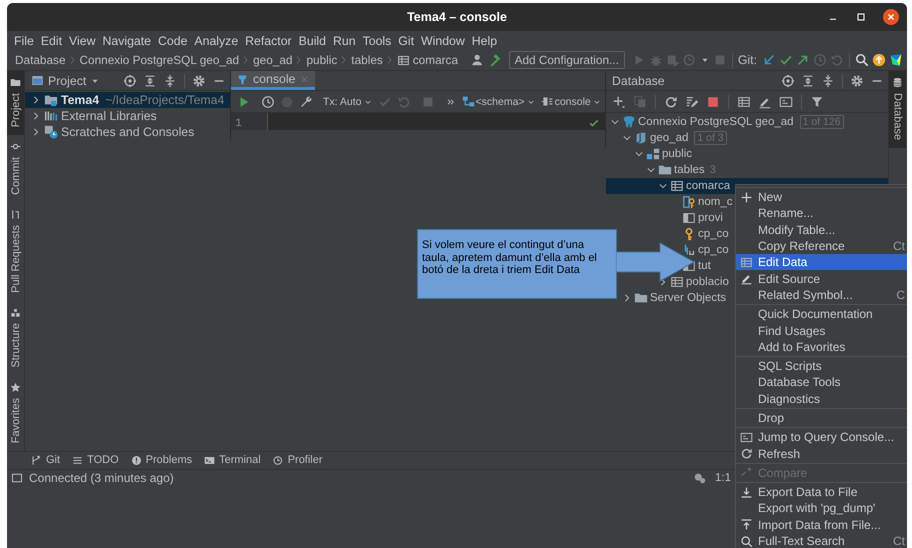 The height and width of the screenshot is (548, 912). What do you see at coordinates (638, 81) in the screenshot?
I see `panel-title: Database` at bounding box center [638, 81].